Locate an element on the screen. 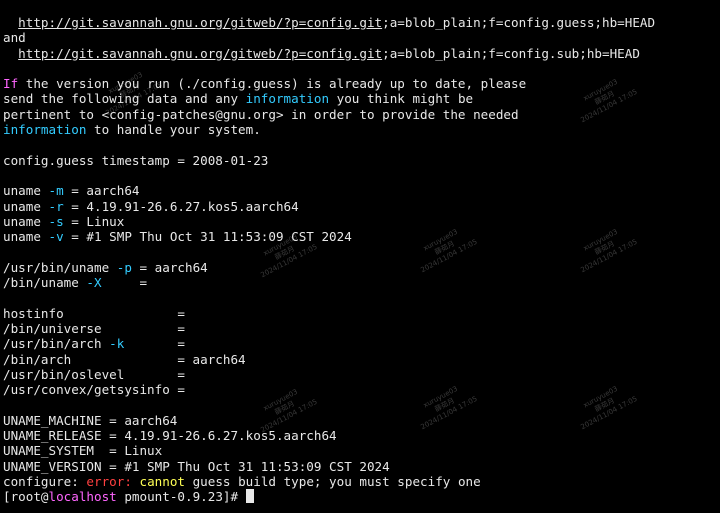 This screenshot has height=513, width=720. terminal-line: /bin/arch = aarch64 is located at coordinates (329, 359).